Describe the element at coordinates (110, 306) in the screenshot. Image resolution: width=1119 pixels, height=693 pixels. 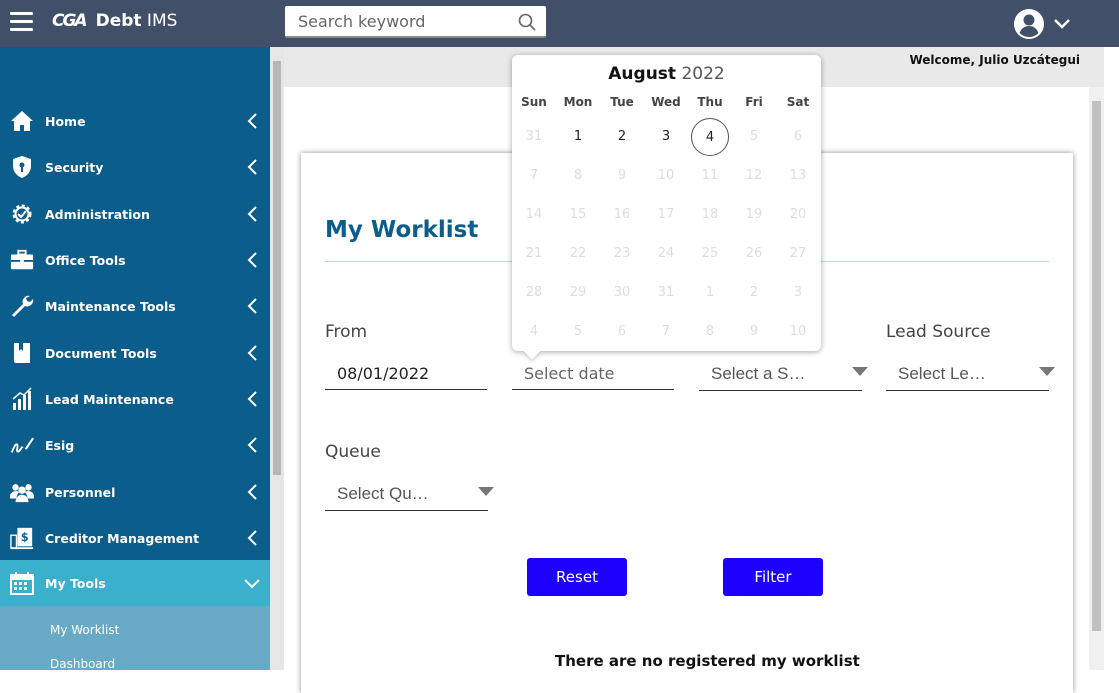
I see `sidebar-item-label: Maintenance Tools` at that location.